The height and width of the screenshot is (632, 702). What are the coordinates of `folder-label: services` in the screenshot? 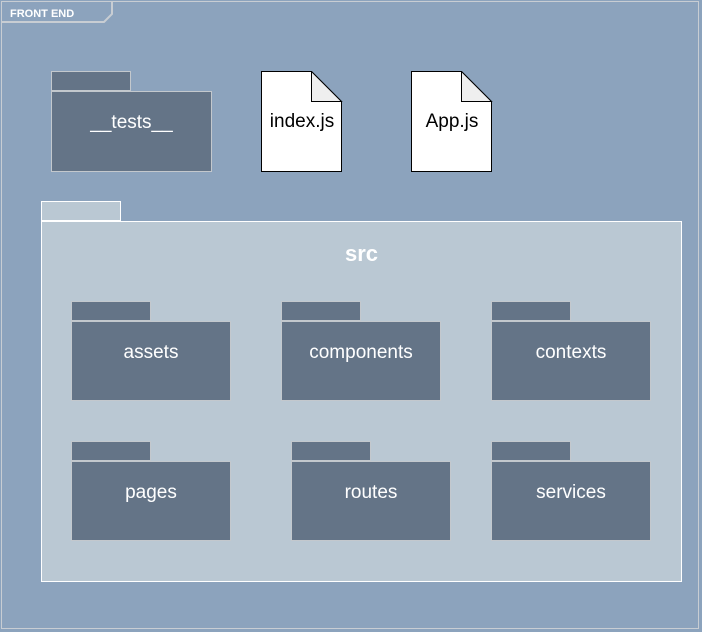 It's located at (571, 492).